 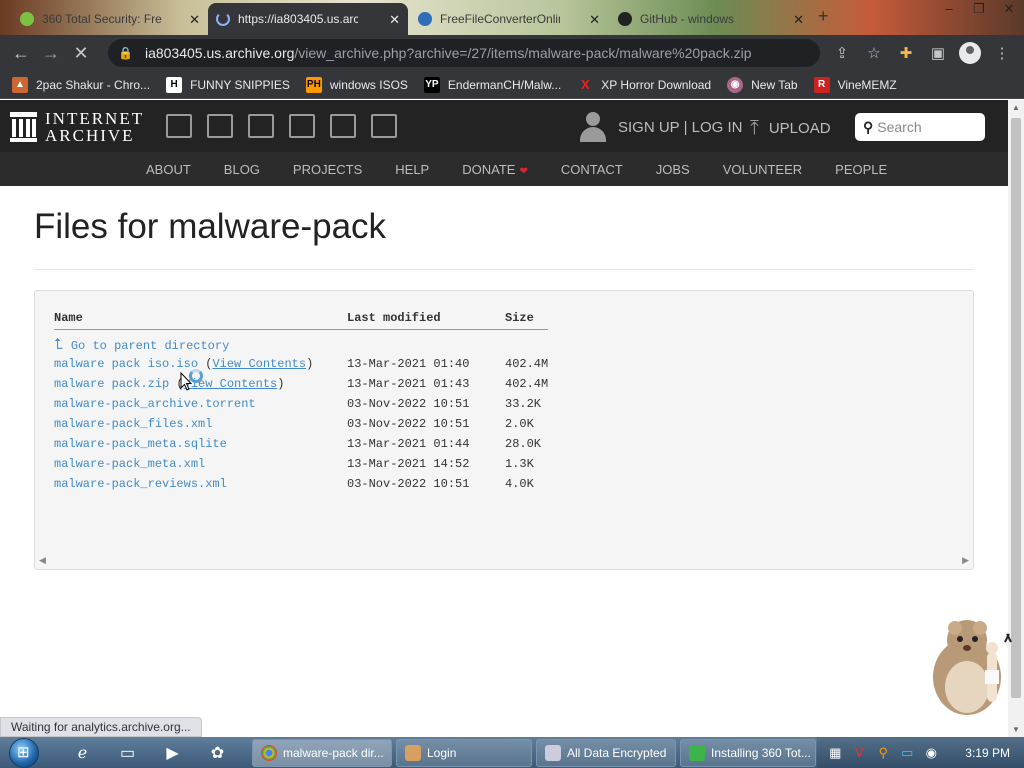 What do you see at coordinates (949, 10) in the screenshot?
I see `minimize-icon: –` at bounding box center [949, 10].